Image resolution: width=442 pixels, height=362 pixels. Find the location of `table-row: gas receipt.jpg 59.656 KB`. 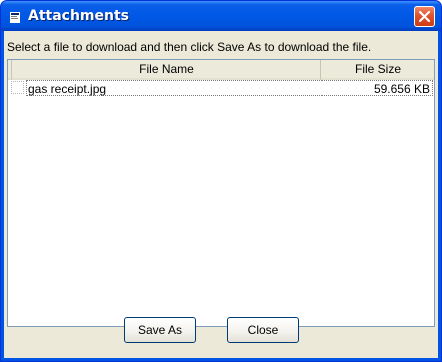

table-row: gas receipt.jpg 59.656 KB is located at coordinates (221, 88).